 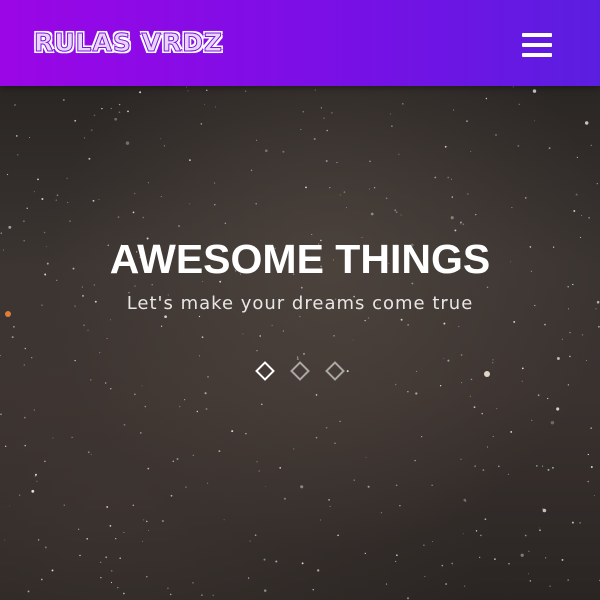 I want to click on site-logo: RULAS VRDZ, so click(x=128, y=43).